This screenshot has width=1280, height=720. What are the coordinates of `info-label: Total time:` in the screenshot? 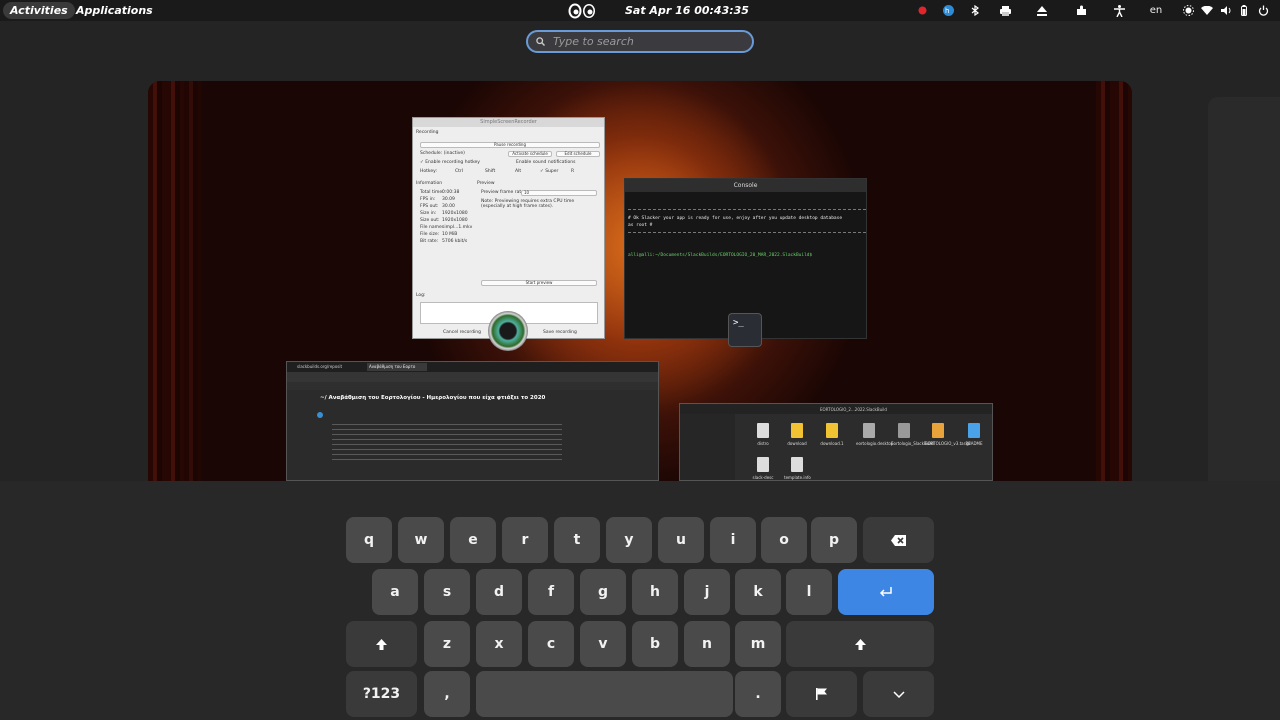 It's located at (432, 192).